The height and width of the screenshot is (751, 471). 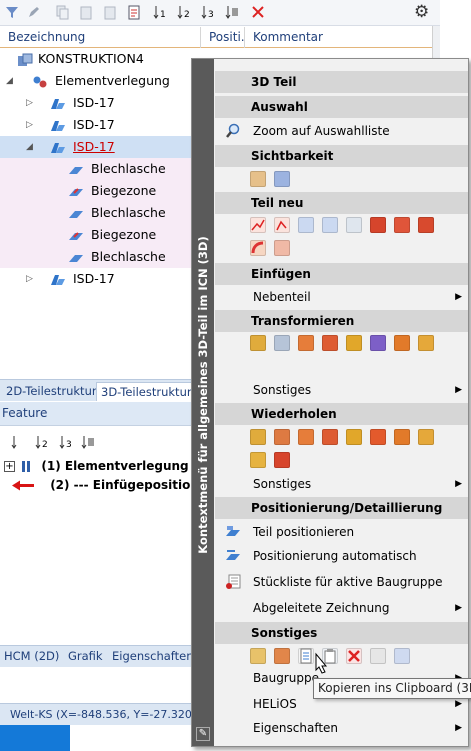 I want to click on coordinate-system-label: Welt-KS, so click(x=31, y=714).